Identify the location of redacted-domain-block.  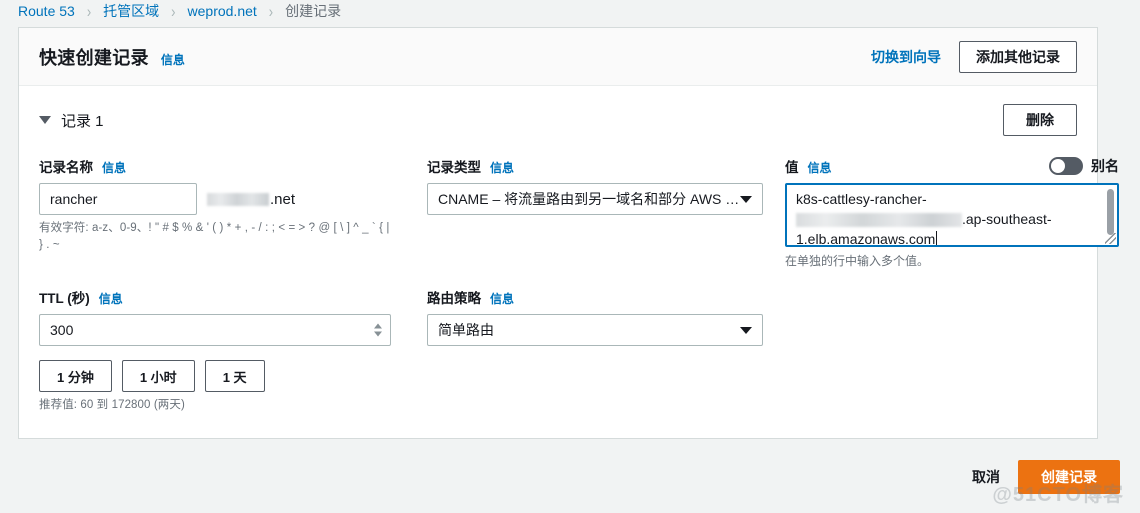
(238, 199).